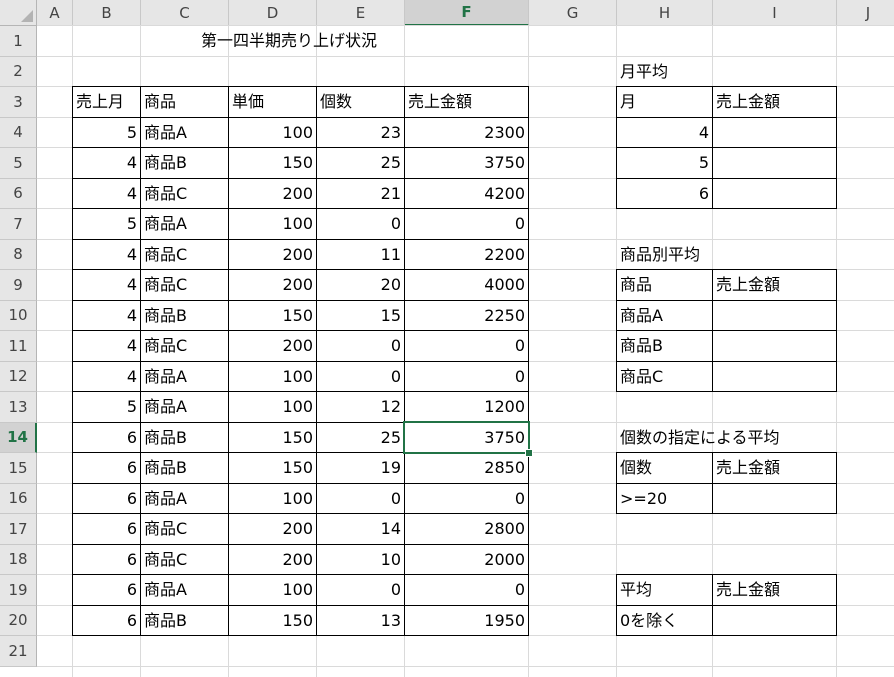 This screenshot has height=677, width=894. Describe the element at coordinates (18, 163) in the screenshot. I see `row-header-5: 5` at that location.